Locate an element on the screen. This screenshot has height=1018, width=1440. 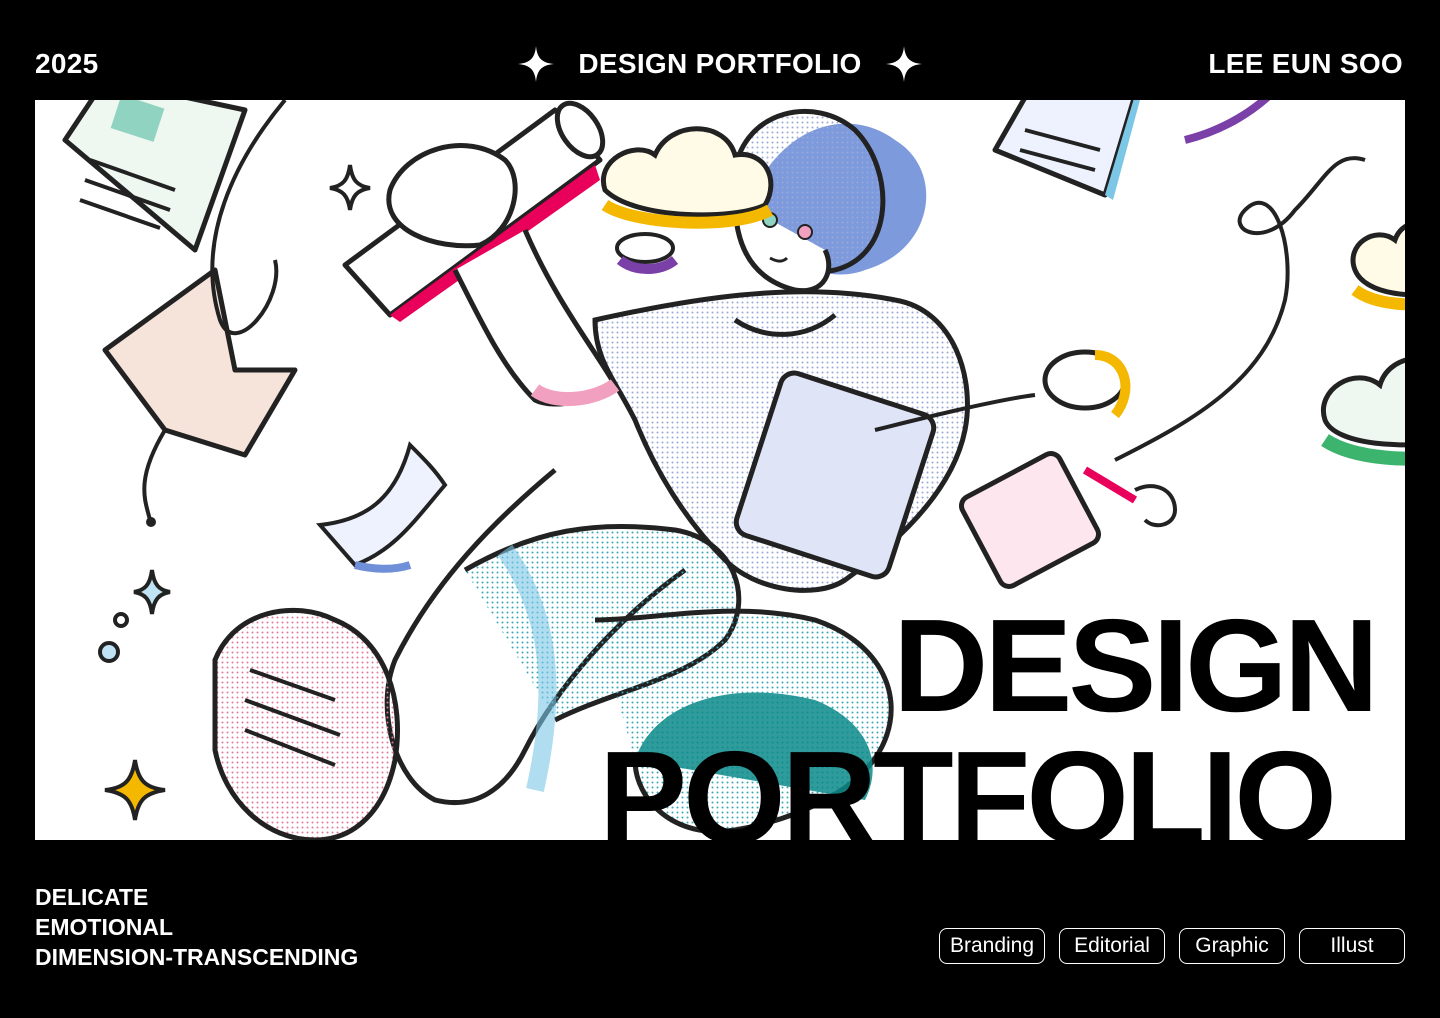
tag-graphic: Graphic is located at coordinates (1232, 946).